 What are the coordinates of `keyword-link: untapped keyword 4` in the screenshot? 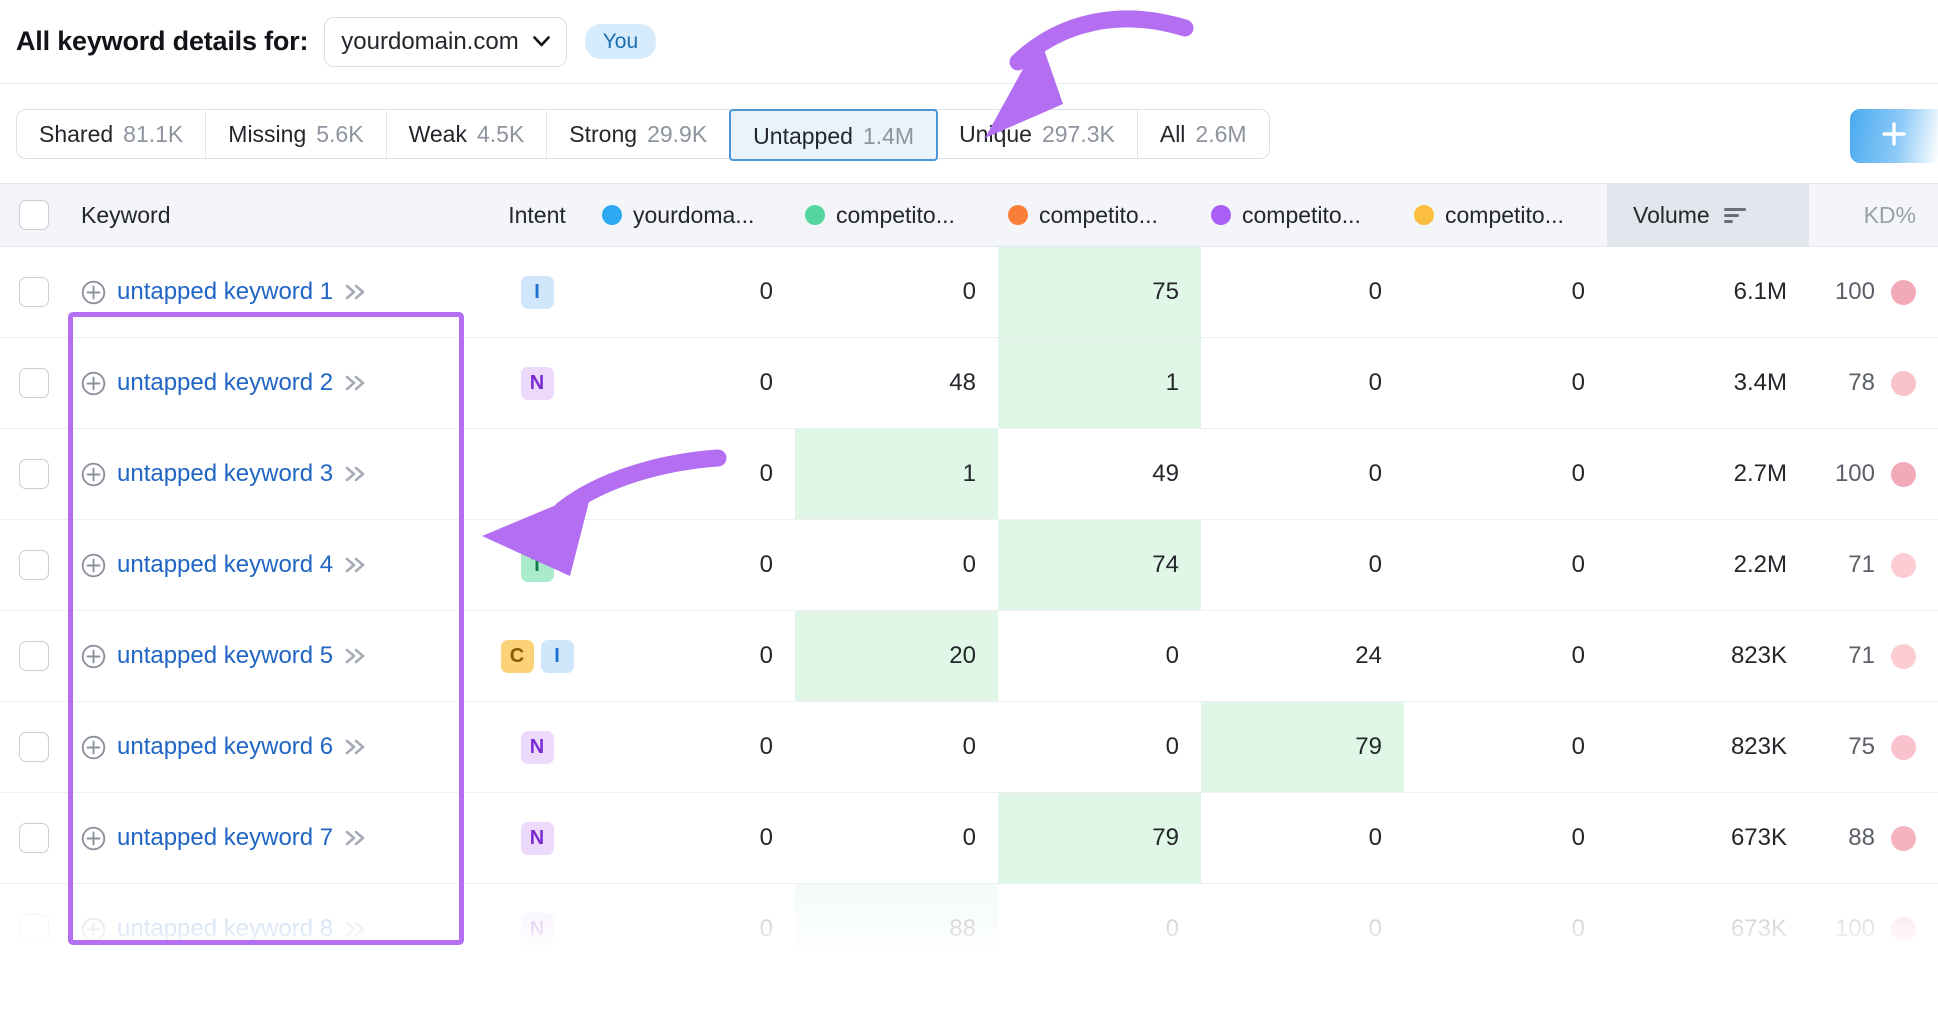 It's located at (224, 565).